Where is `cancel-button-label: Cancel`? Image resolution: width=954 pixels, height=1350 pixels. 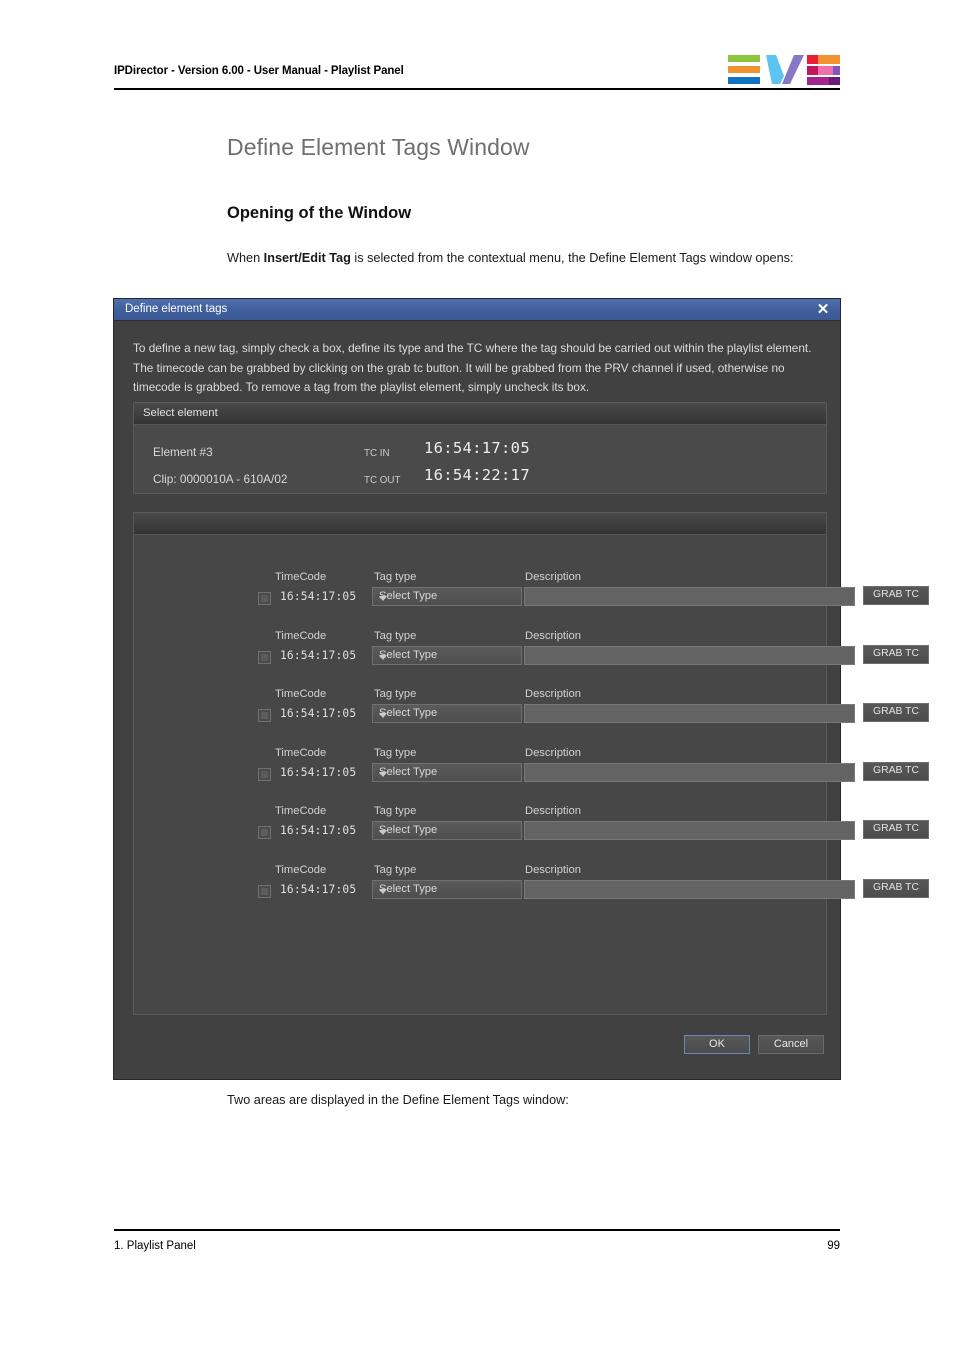 cancel-button-label: Cancel is located at coordinates (791, 1044).